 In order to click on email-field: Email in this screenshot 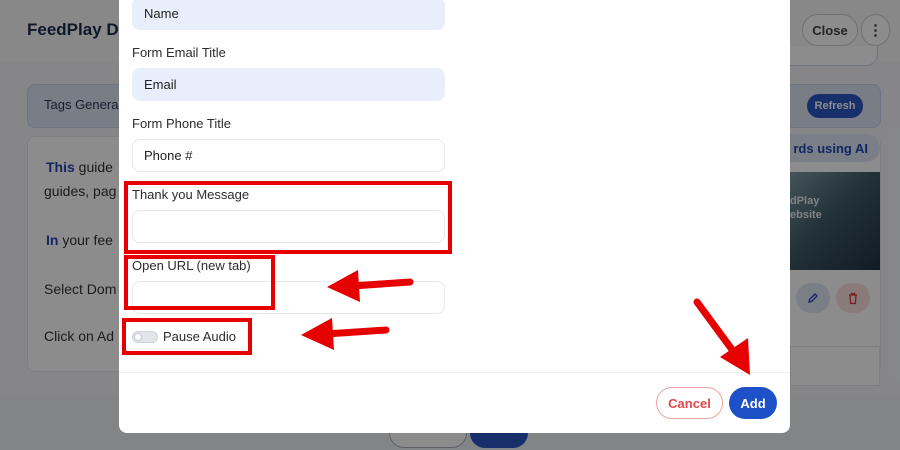, I will do `click(288, 84)`.